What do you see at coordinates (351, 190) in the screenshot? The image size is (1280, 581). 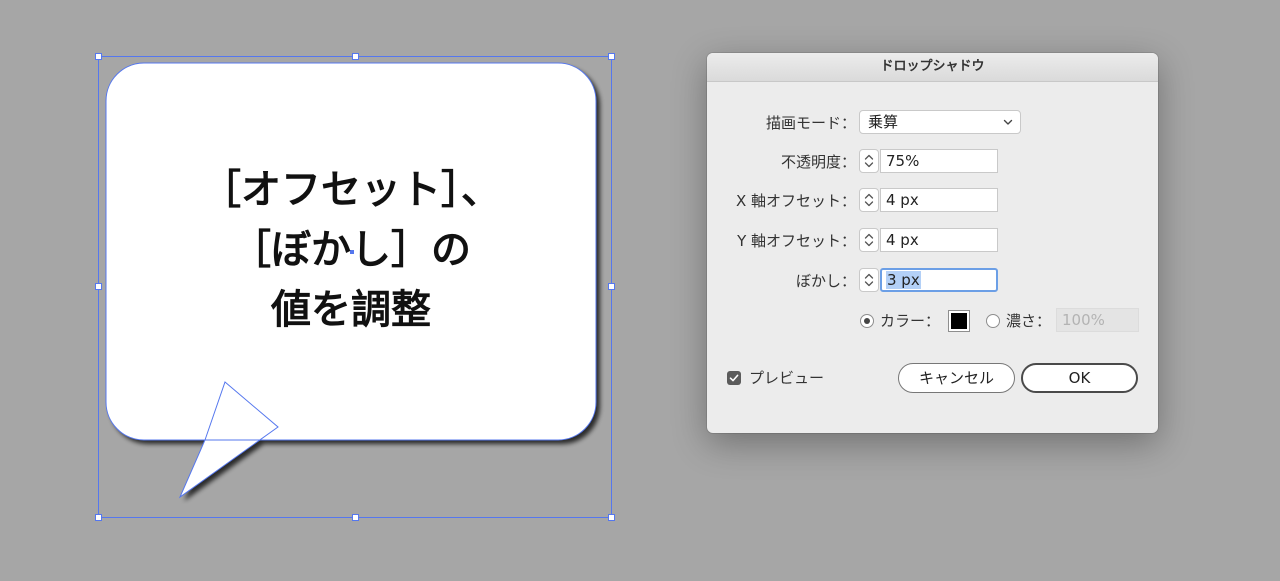 I see `caption-line-1: ［オフセット］、` at bounding box center [351, 190].